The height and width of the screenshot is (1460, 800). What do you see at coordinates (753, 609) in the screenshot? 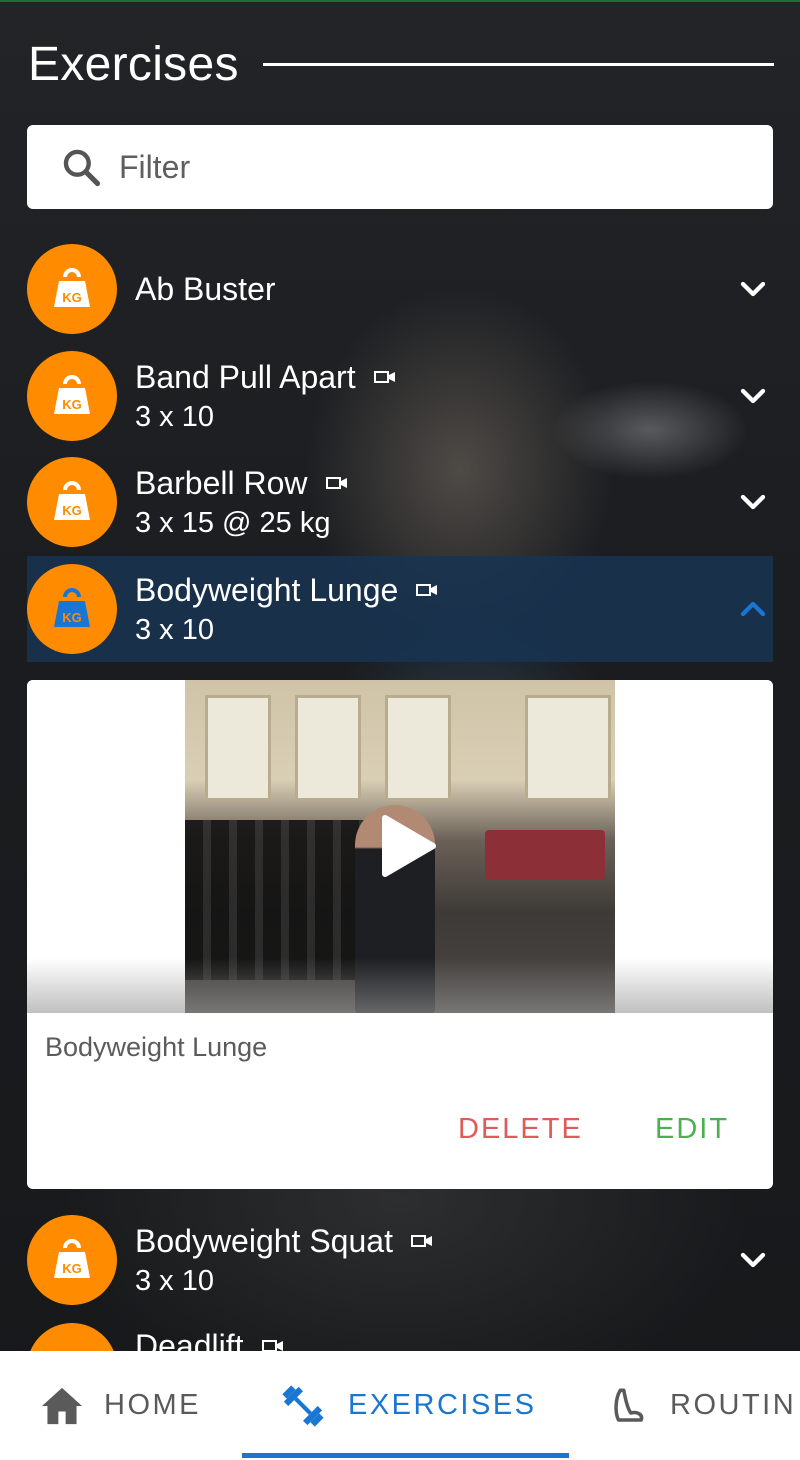
I see `chevron-up-icon` at bounding box center [753, 609].